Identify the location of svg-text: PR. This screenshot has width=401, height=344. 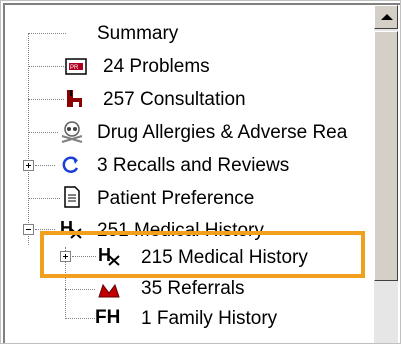
(74, 68).